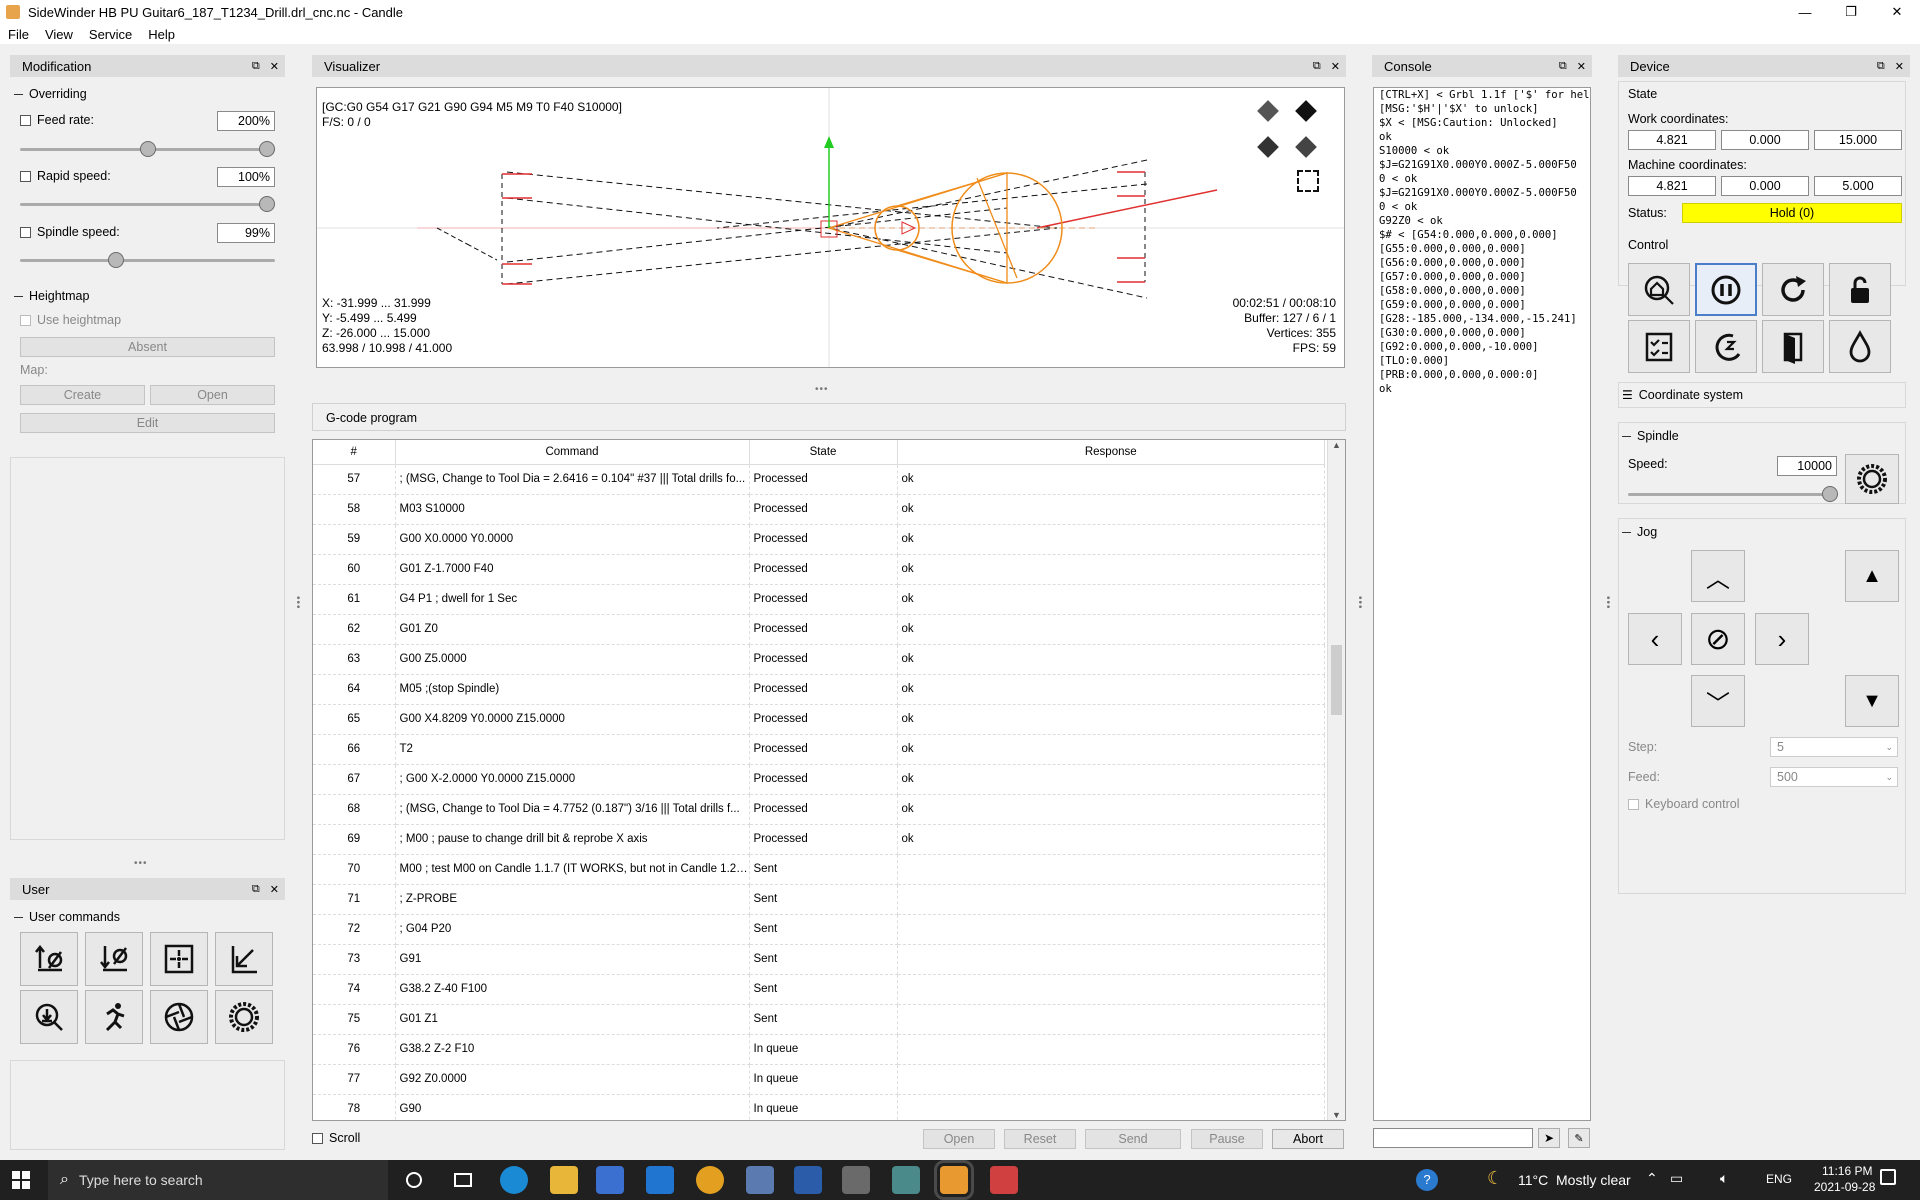 Image resolution: width=1920 pixels, height=1200 pixels. I want to click on open-map-button: Open, so click(212, 395).